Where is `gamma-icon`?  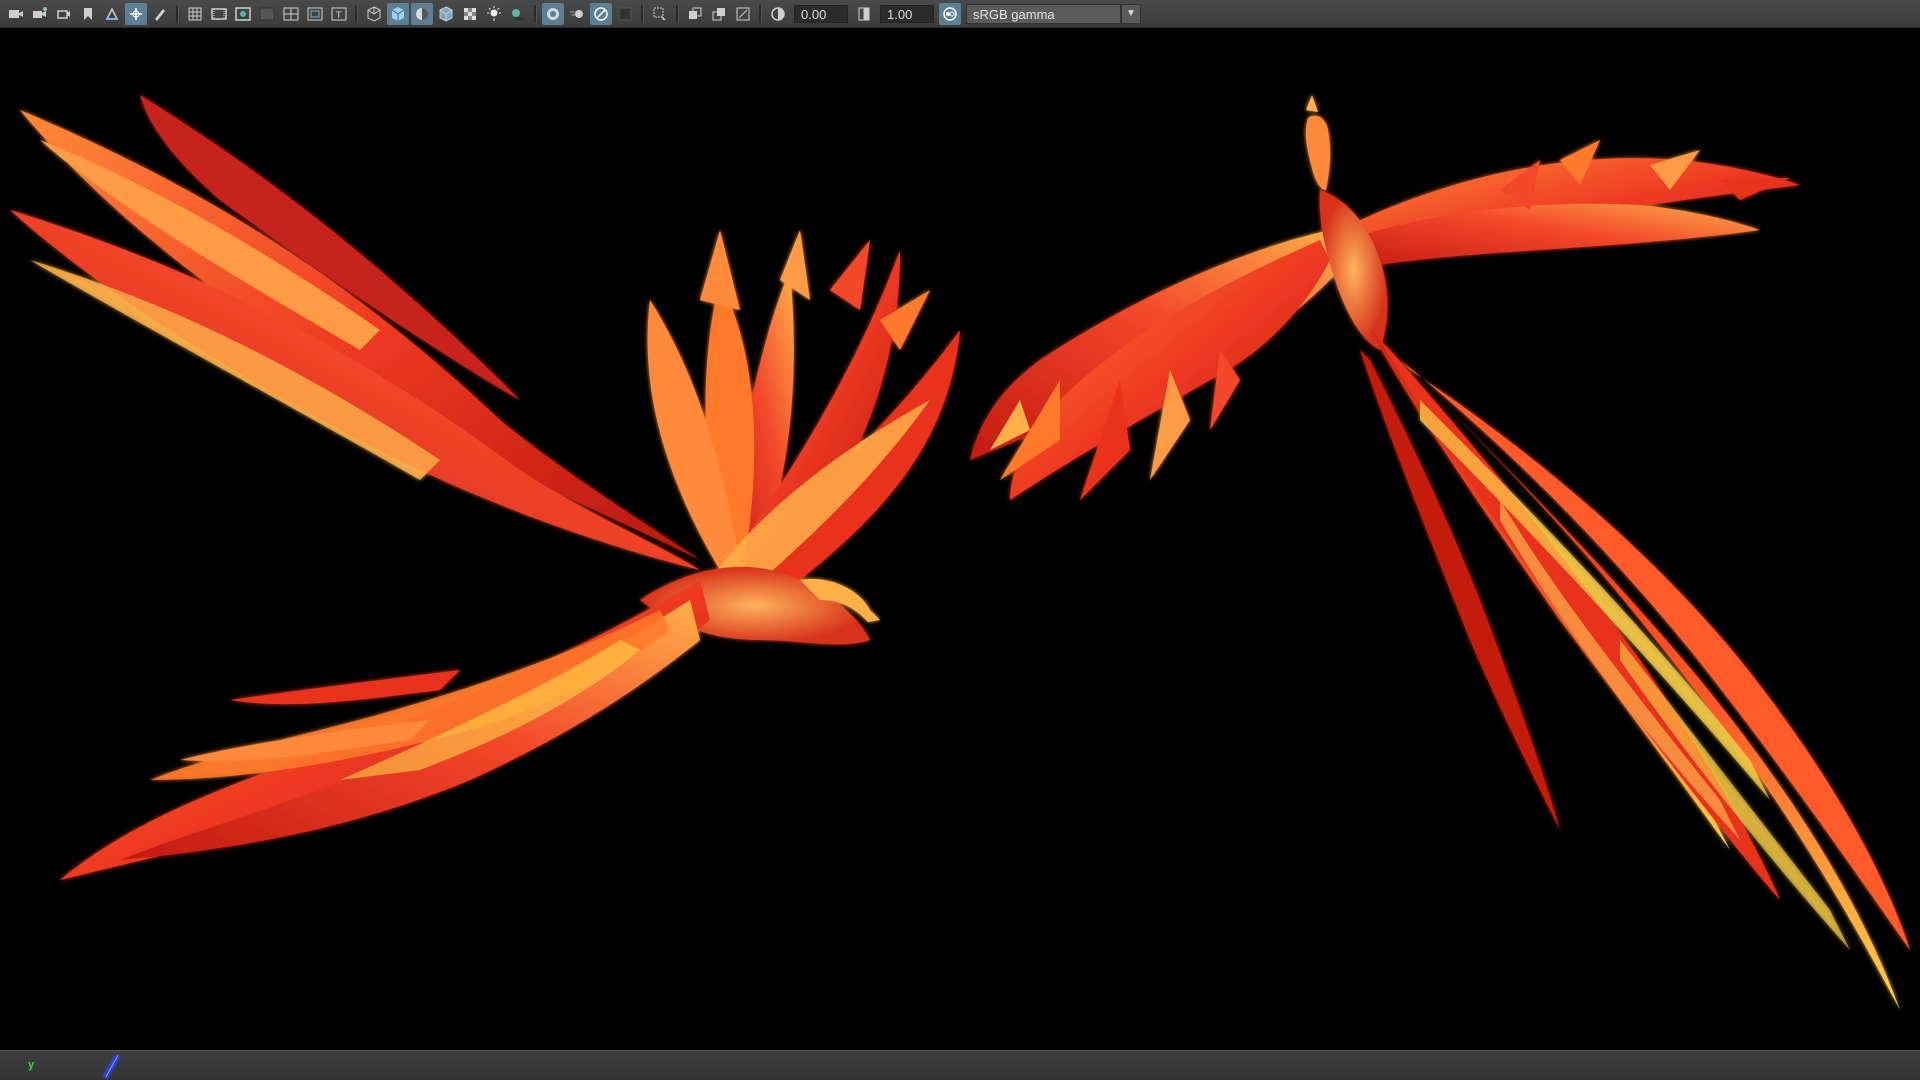
gamma-icon is located at coordinates (864, 14).